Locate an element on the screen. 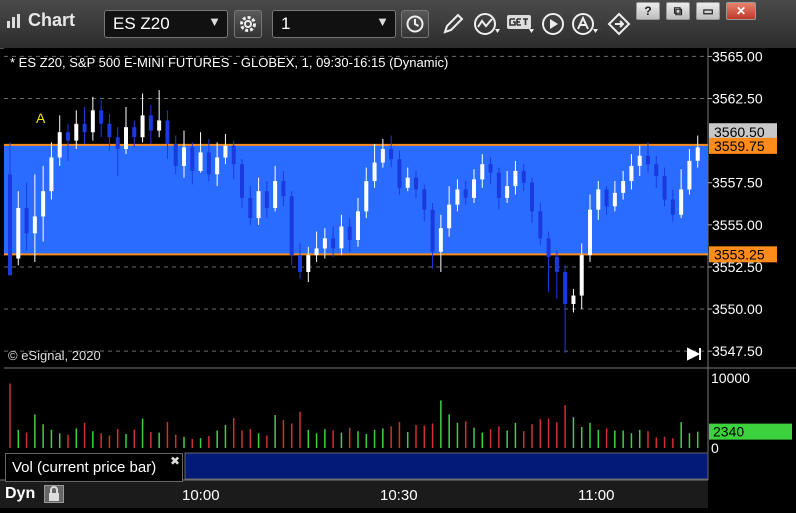 This screenshot has width=796, height=513. interval-value: 1 is located at coordinates (286, 23).